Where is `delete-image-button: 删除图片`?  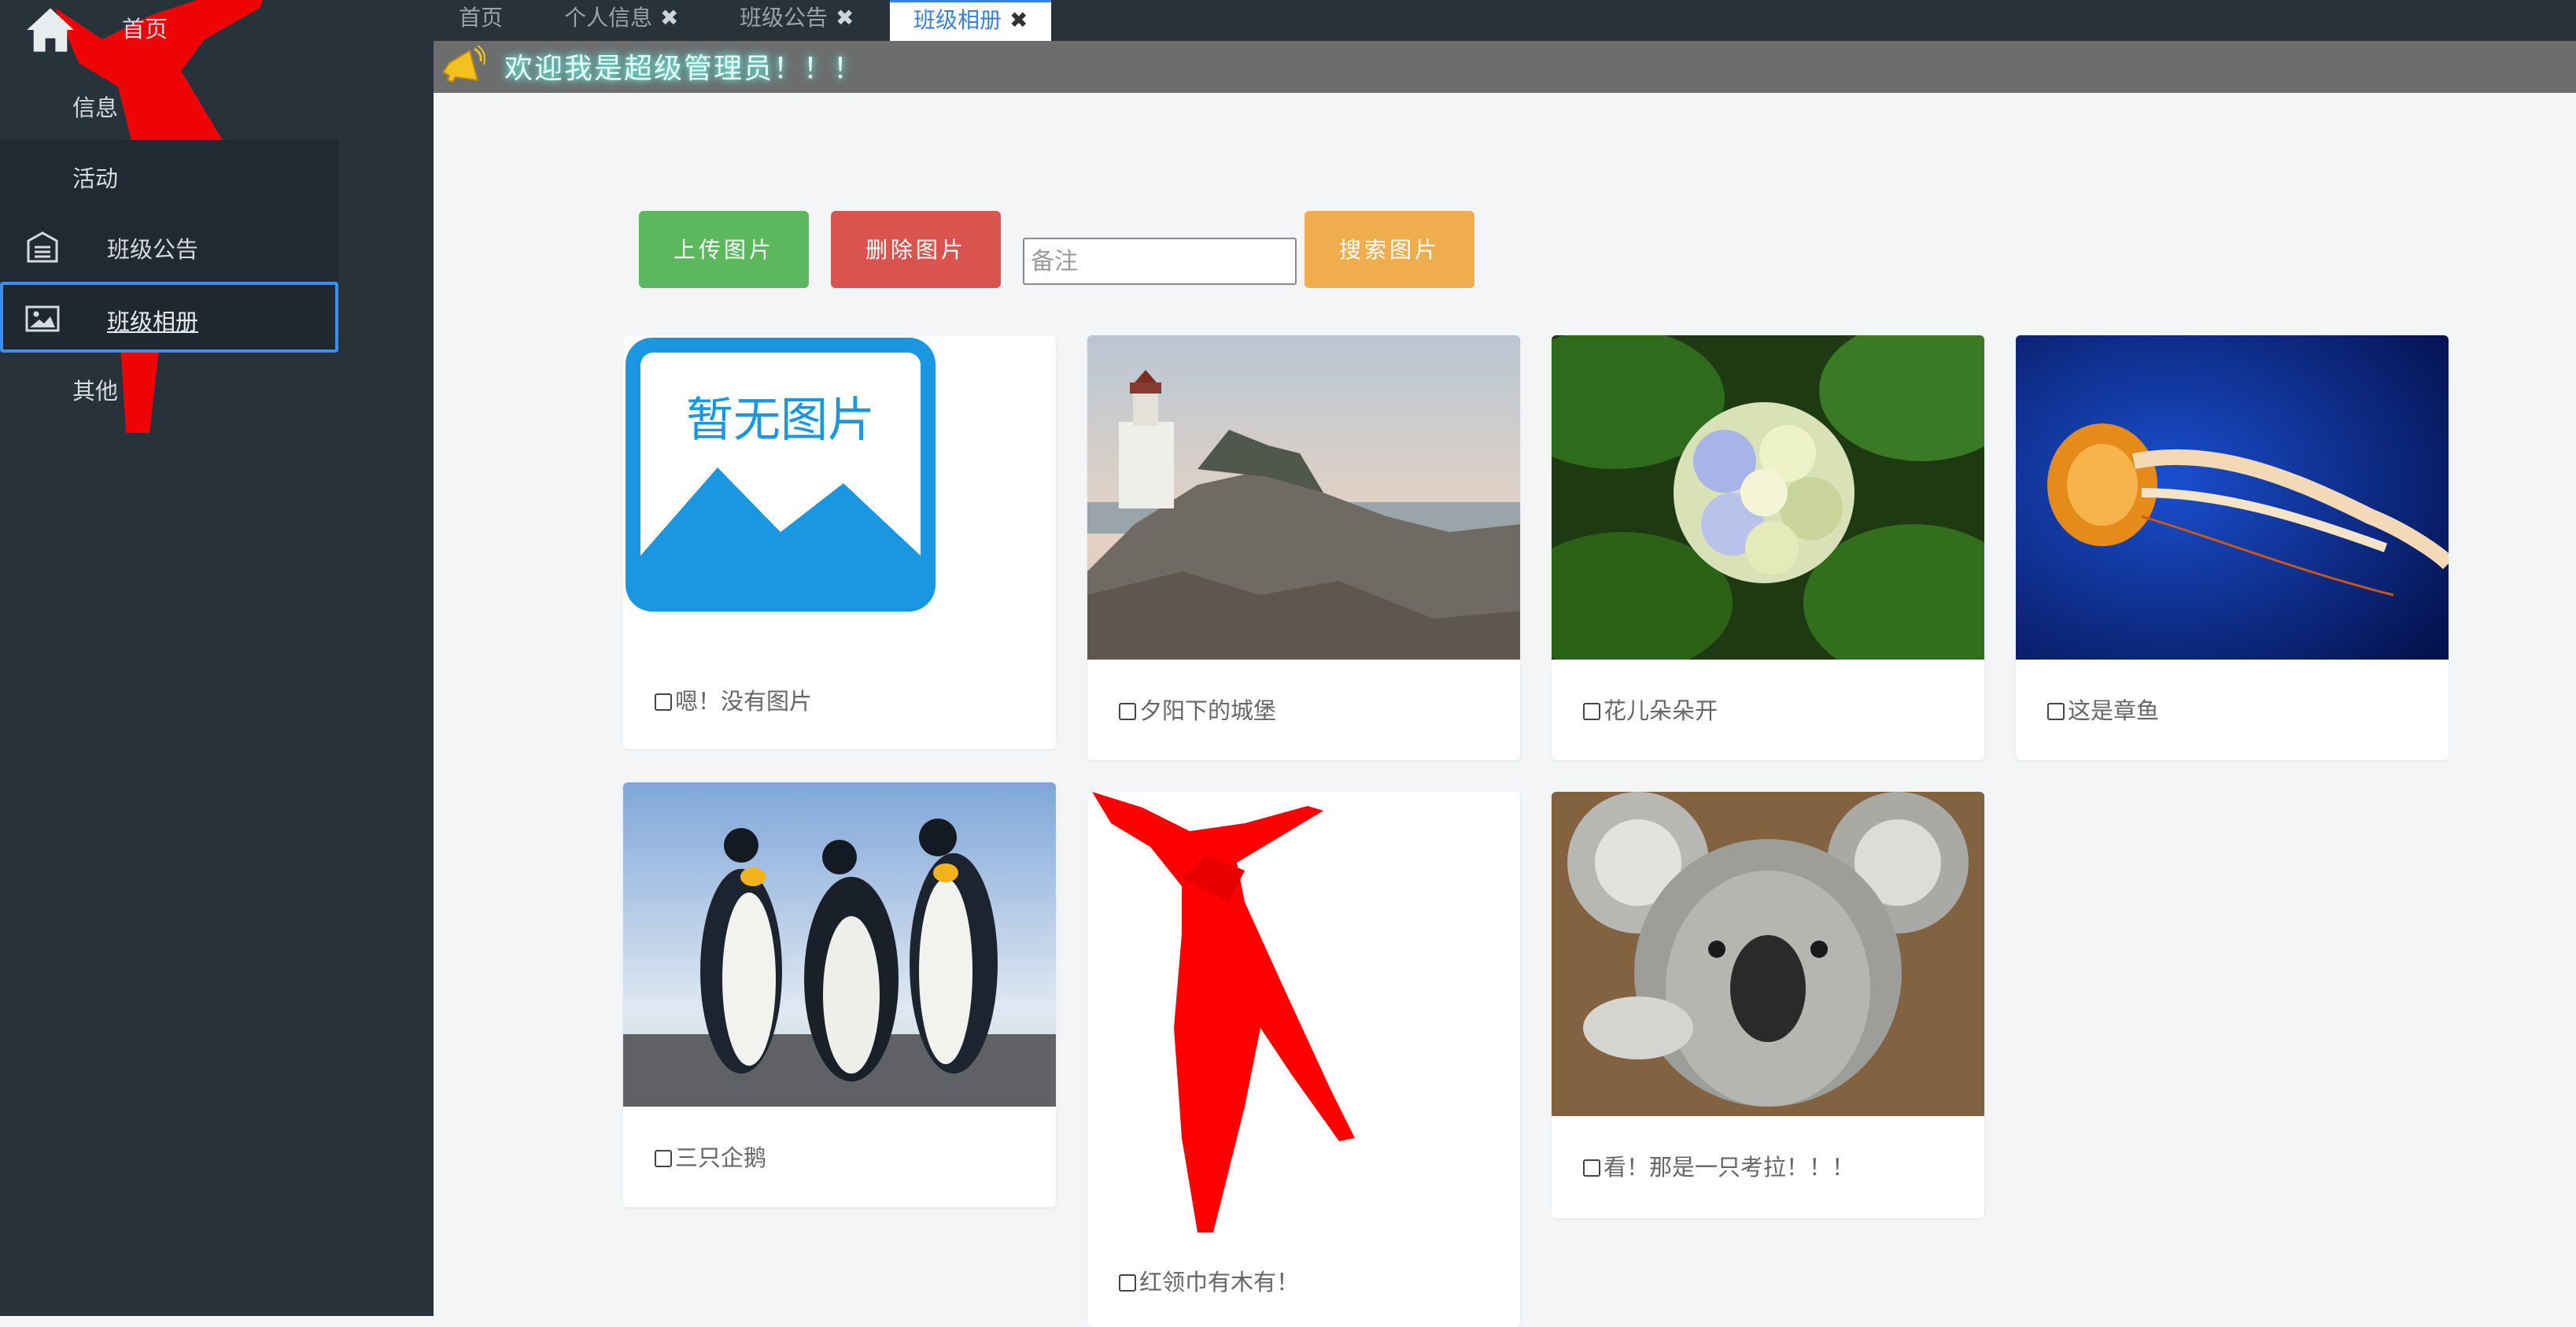
delete-image-button: 删除图片 is located at coordinates (916, 249).